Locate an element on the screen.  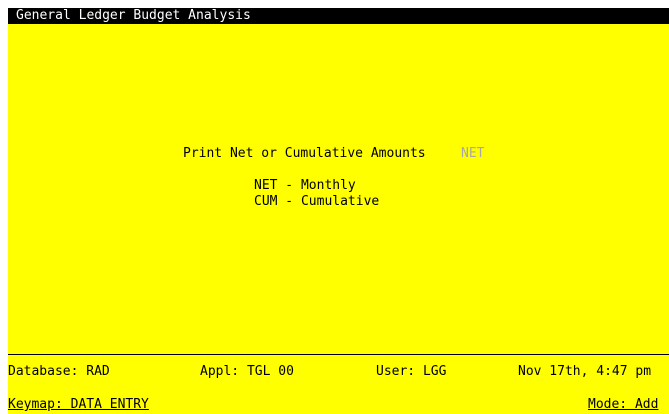
status-database: Database: RAD is located at coordinates (59, 371).